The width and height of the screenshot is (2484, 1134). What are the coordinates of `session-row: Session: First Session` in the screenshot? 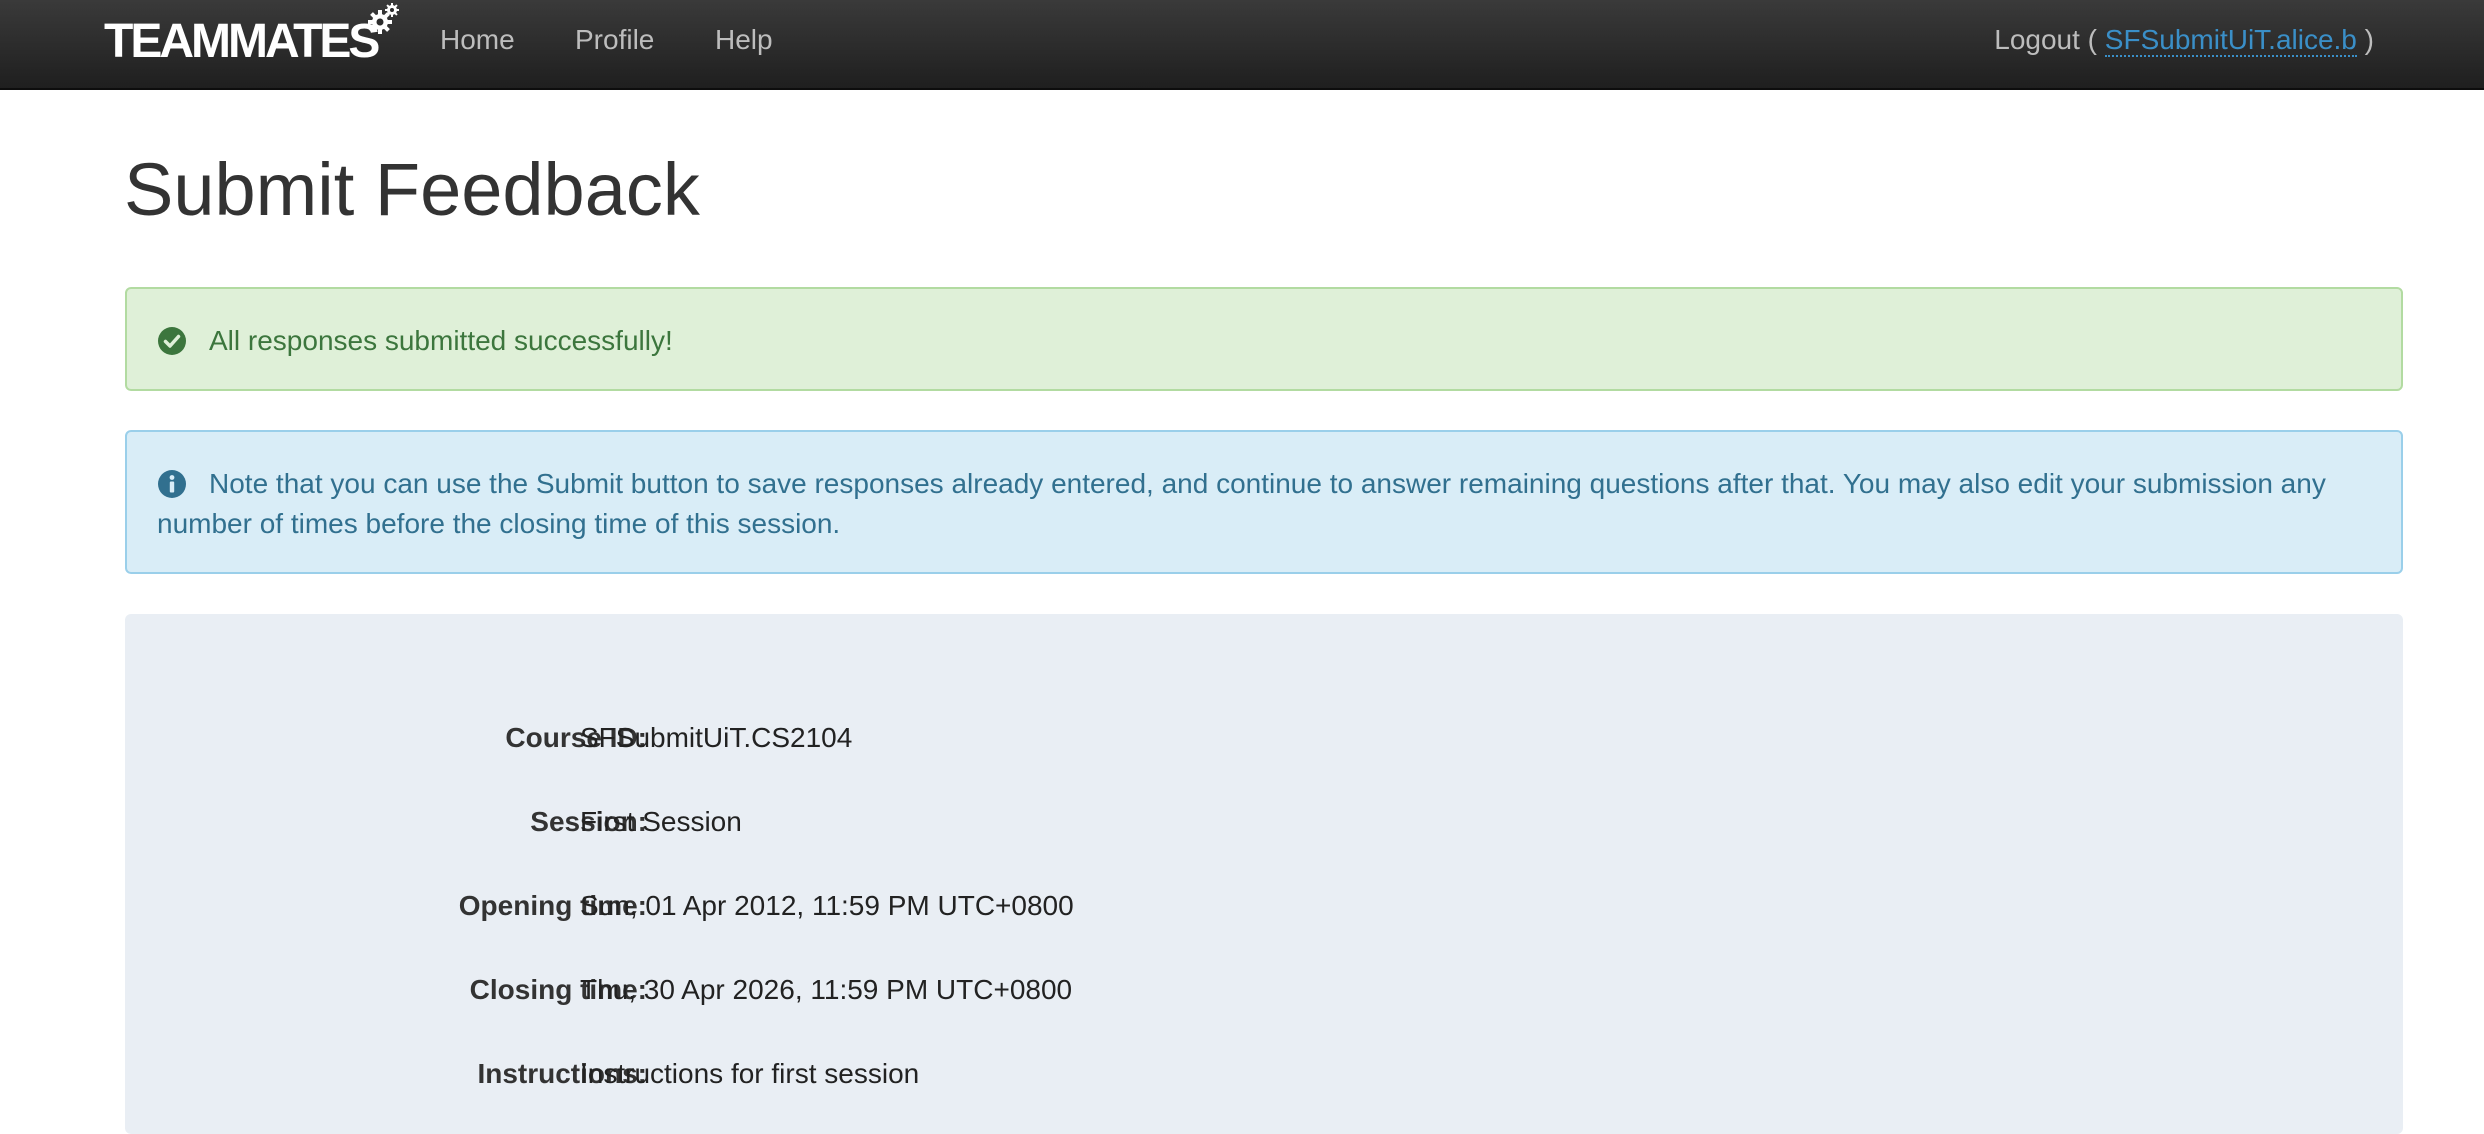 It's located at (1264, 822).